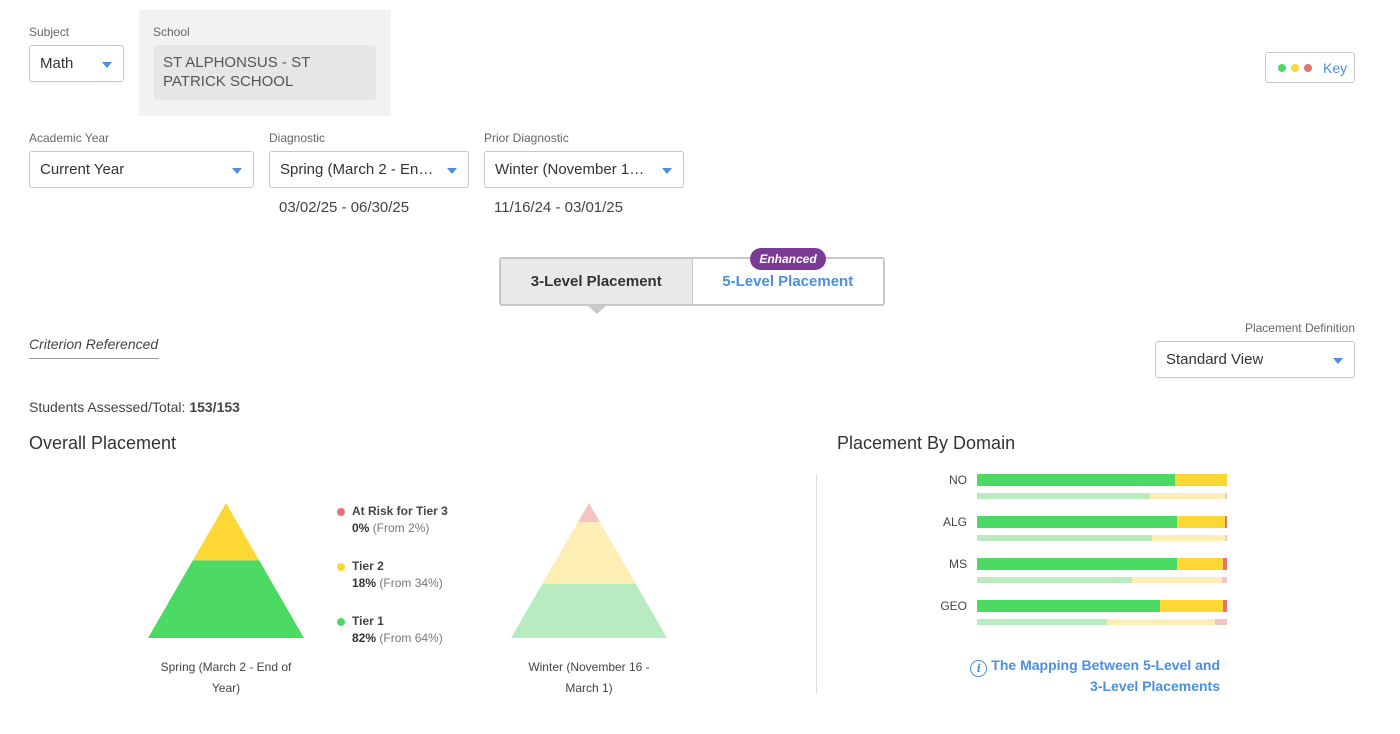 The image size is (1400, 734). I want to click on prior-diagnostic-label: Prior Diagnostic, so click(526, 138).